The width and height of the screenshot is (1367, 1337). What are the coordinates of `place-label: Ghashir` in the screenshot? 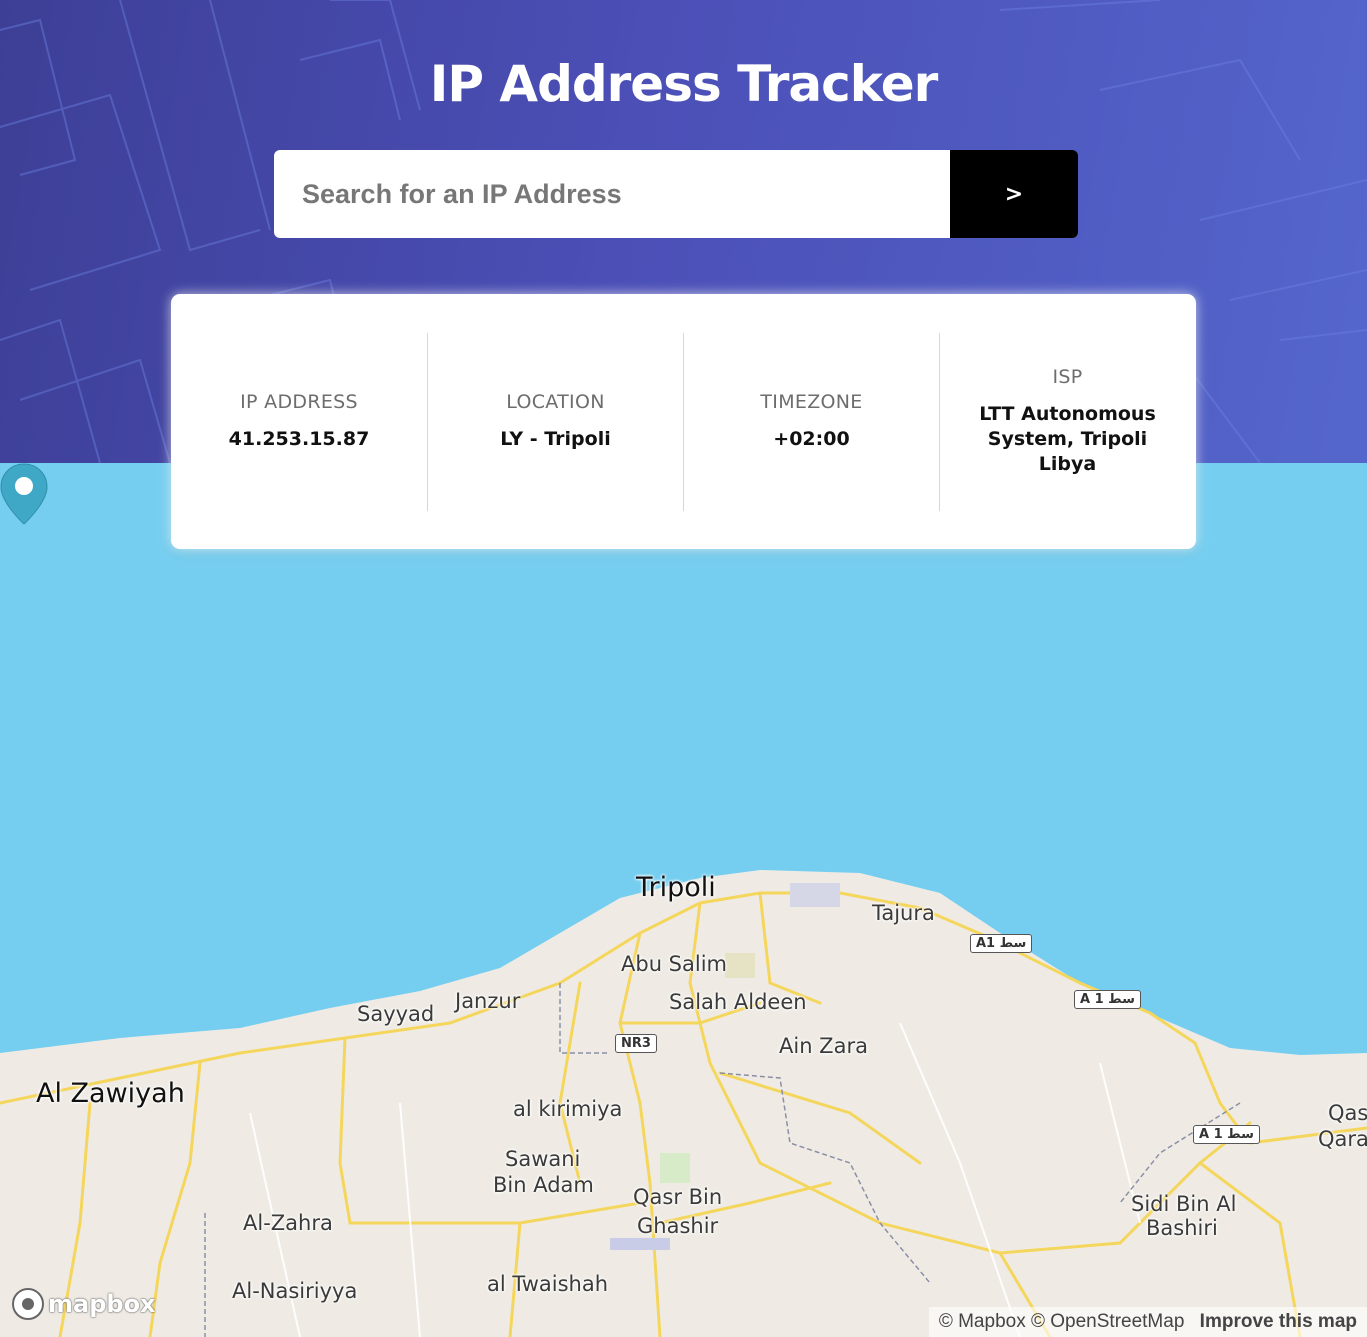 It's located at (678, 1226).